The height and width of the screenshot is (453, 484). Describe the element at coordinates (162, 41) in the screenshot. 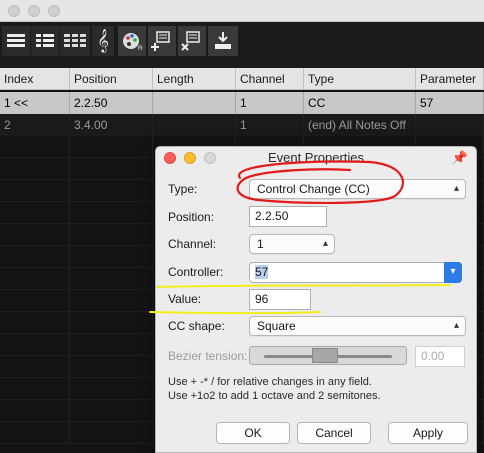

I see `add-event-icon` at that location.